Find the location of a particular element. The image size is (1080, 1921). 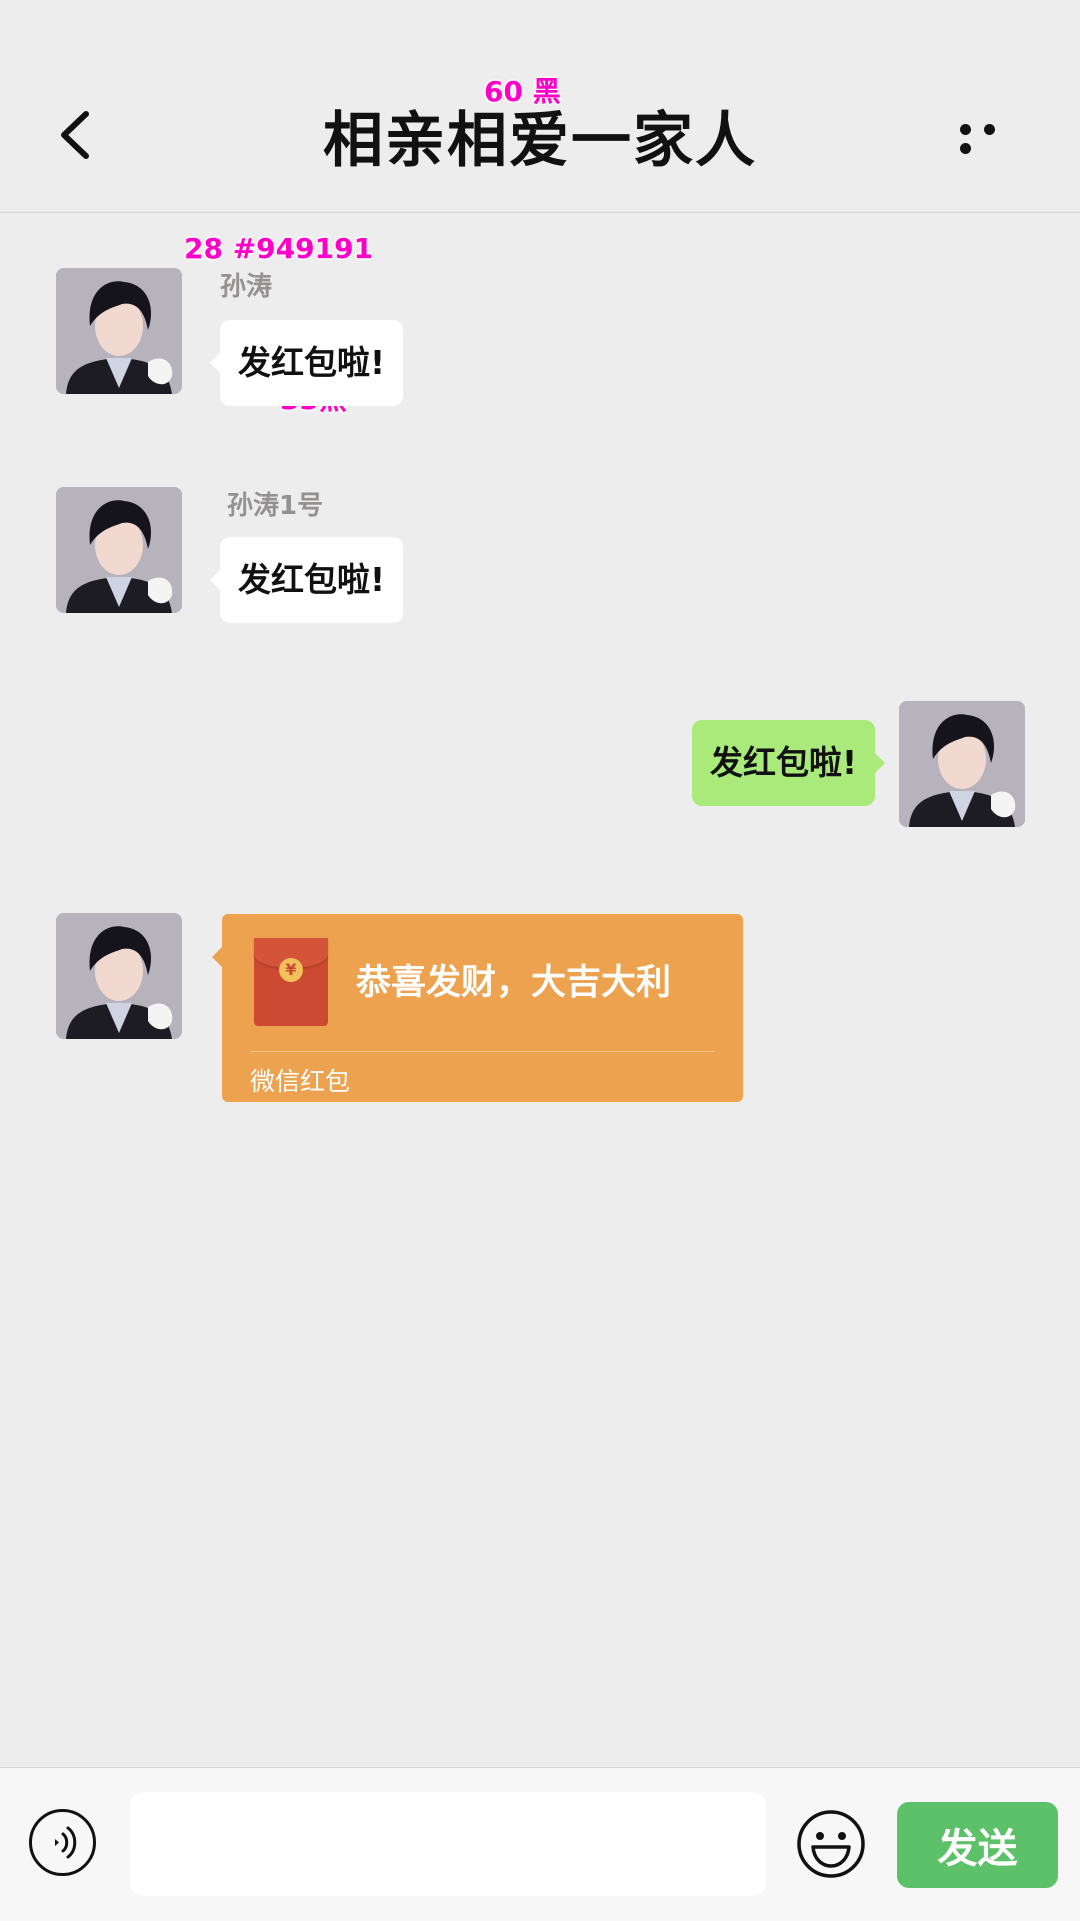

my-avatar is located at coordinates (962, 764).